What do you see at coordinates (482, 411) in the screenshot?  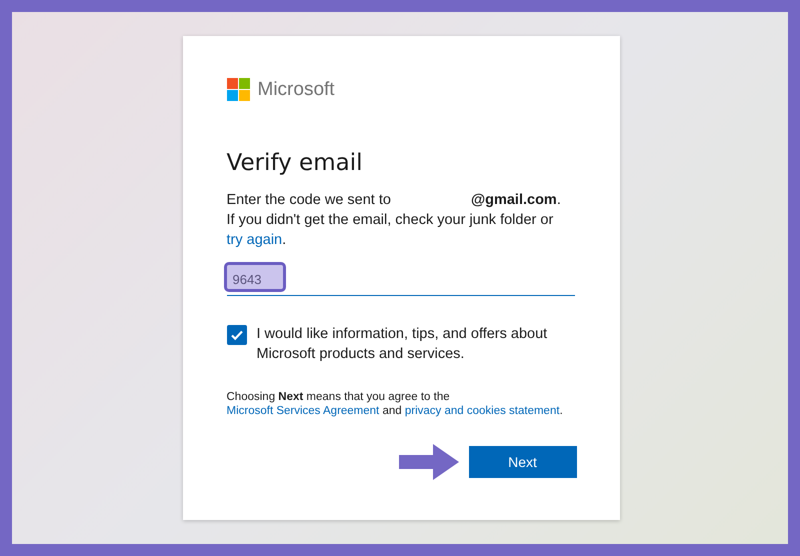 I see `privacy-statement-link: privacy and cookies statement` at bounding box center [482, 411].